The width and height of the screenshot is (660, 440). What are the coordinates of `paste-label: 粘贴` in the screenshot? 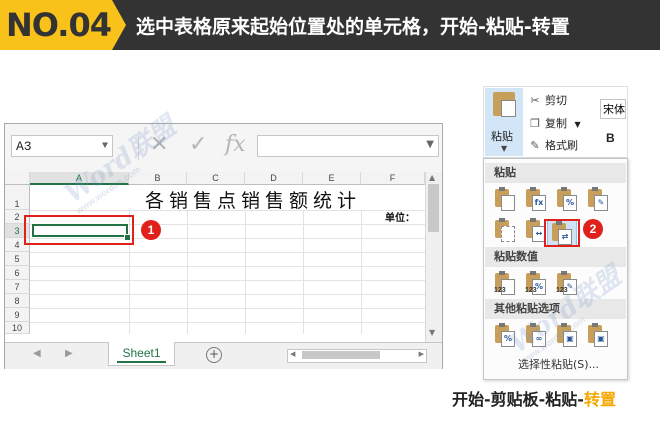 It's located at (502, 136).